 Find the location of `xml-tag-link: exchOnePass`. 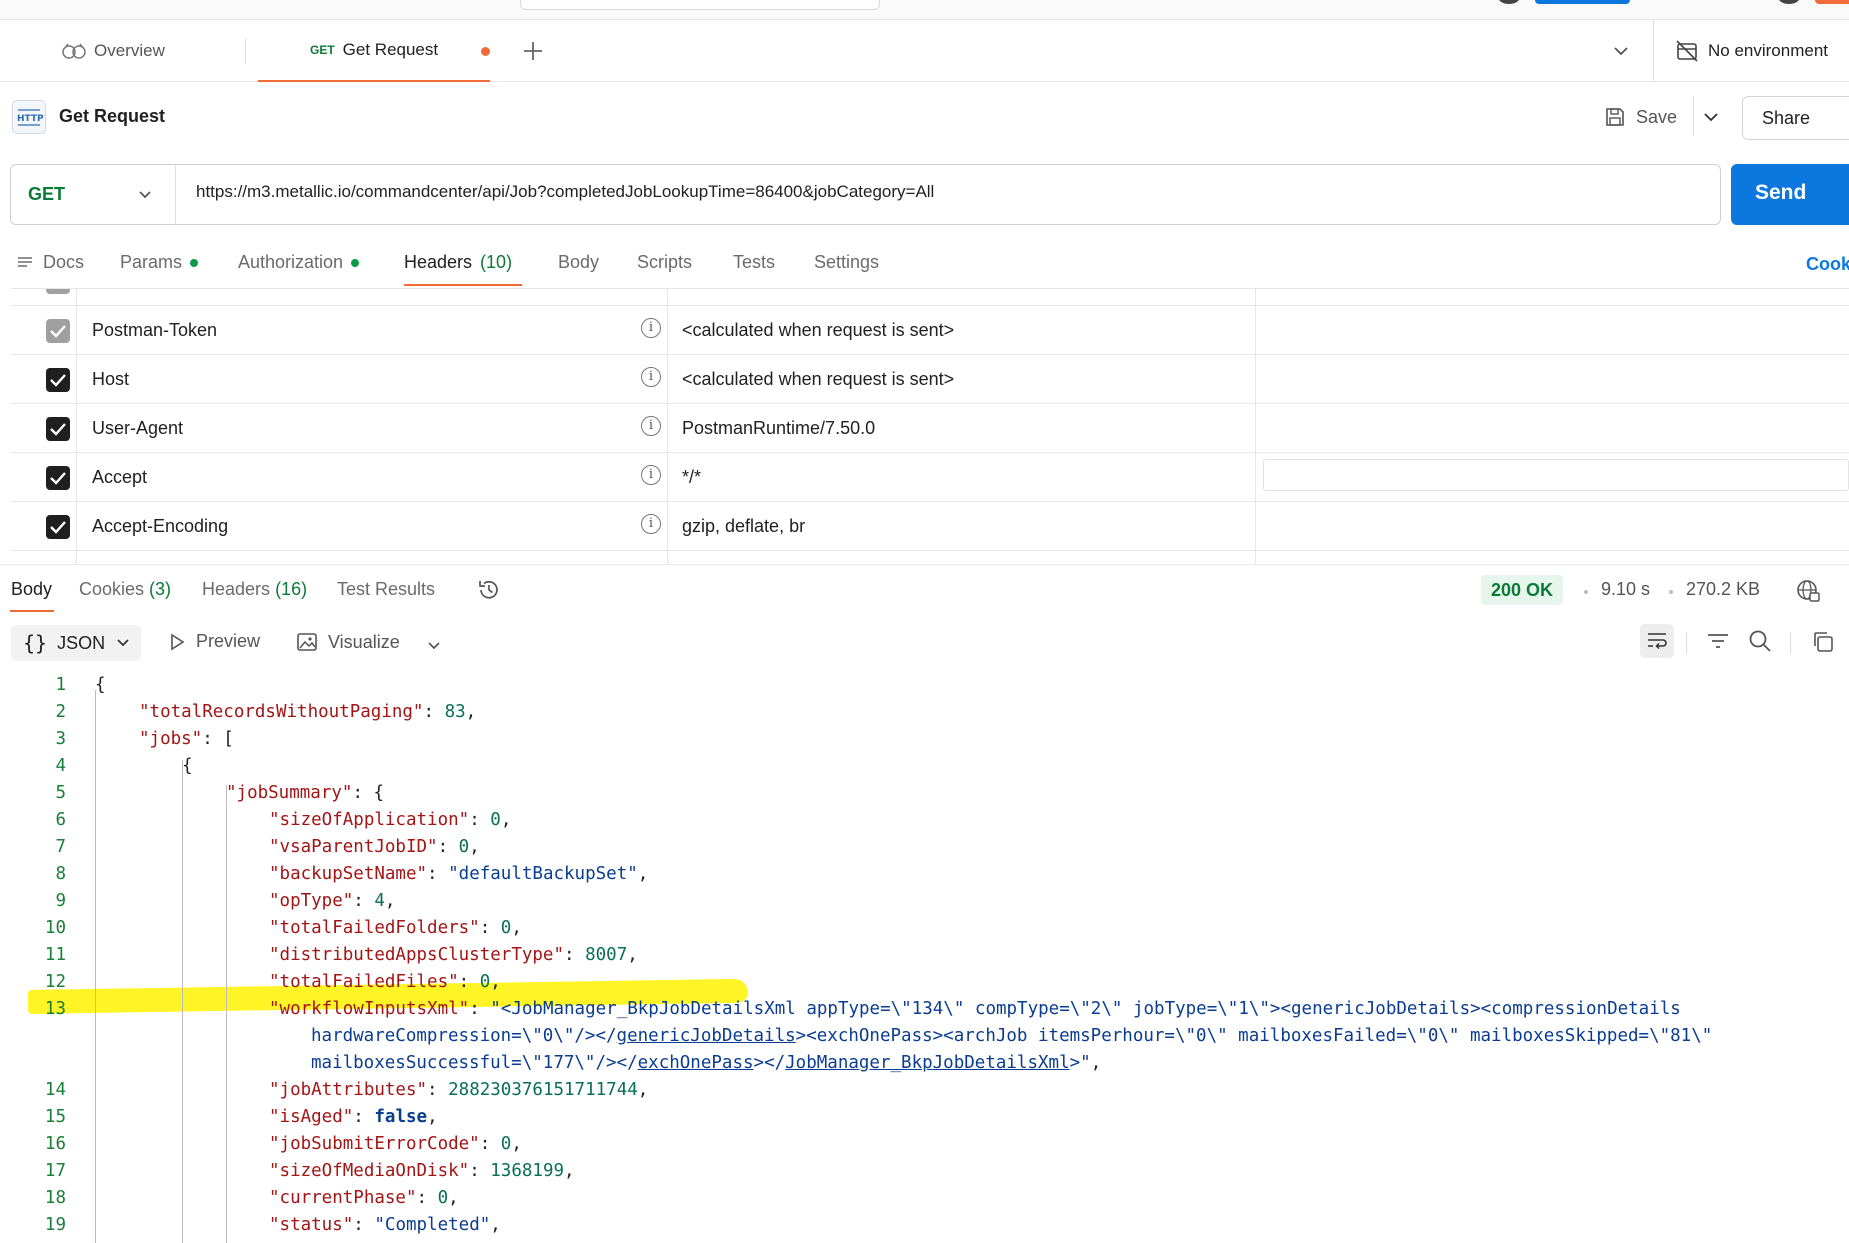

xml-tag-link: exchOnePass is located at coordinates (696, 1063).